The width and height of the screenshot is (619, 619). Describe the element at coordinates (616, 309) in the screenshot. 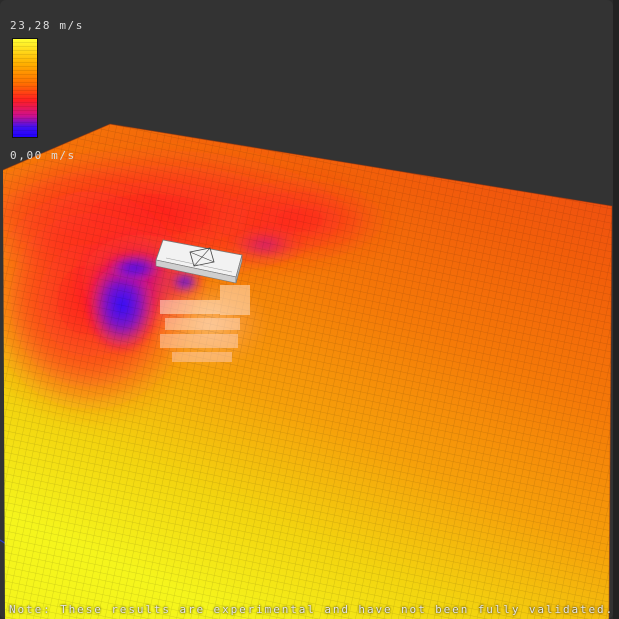

I see `window-edge` at that location.